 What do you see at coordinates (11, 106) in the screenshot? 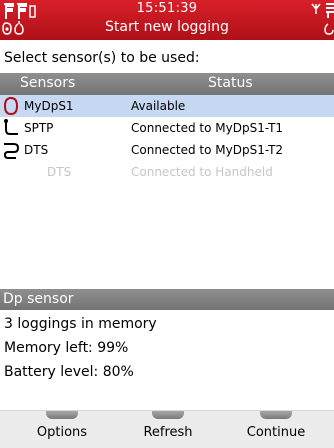
I see `dp-sensor-icon` at bounding box center [11, 106].